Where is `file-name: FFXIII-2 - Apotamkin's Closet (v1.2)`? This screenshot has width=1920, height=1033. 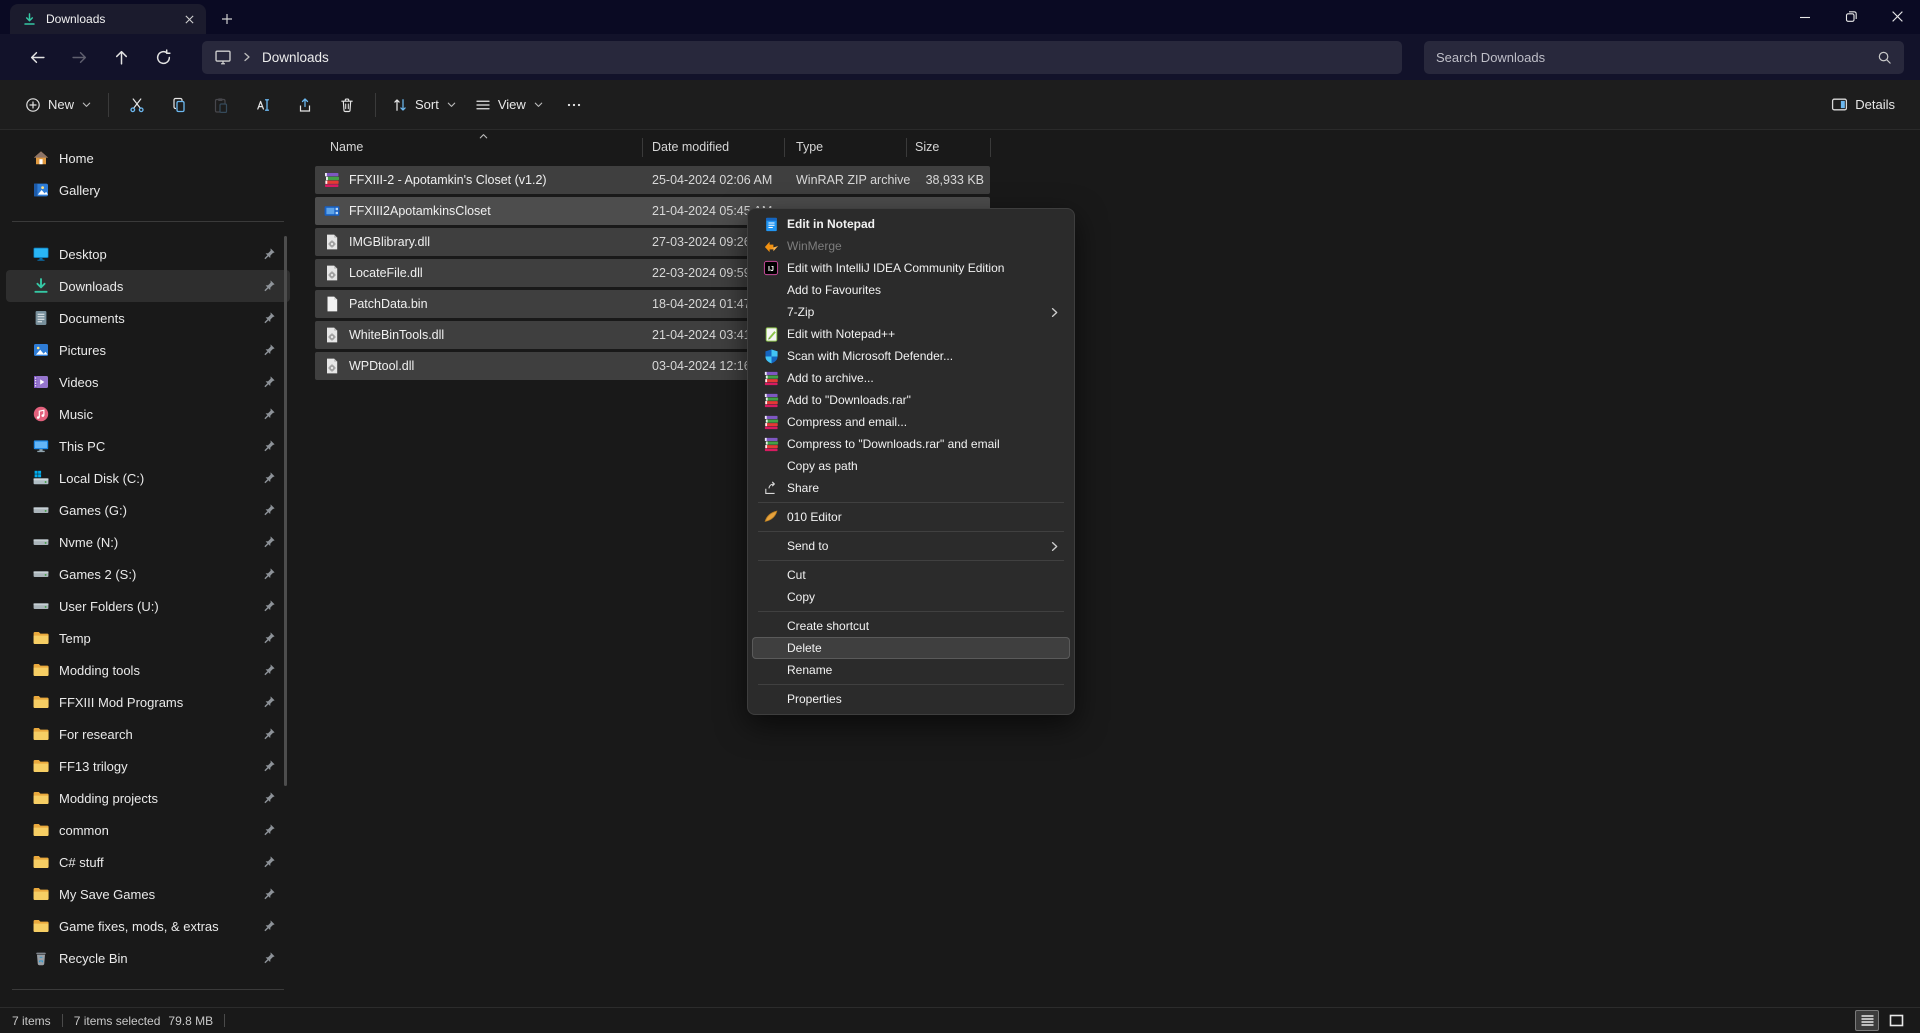 file-name: FFXIII-2 - Apotamkin's Closet (v1.2) is located at coordinates (448, 180).